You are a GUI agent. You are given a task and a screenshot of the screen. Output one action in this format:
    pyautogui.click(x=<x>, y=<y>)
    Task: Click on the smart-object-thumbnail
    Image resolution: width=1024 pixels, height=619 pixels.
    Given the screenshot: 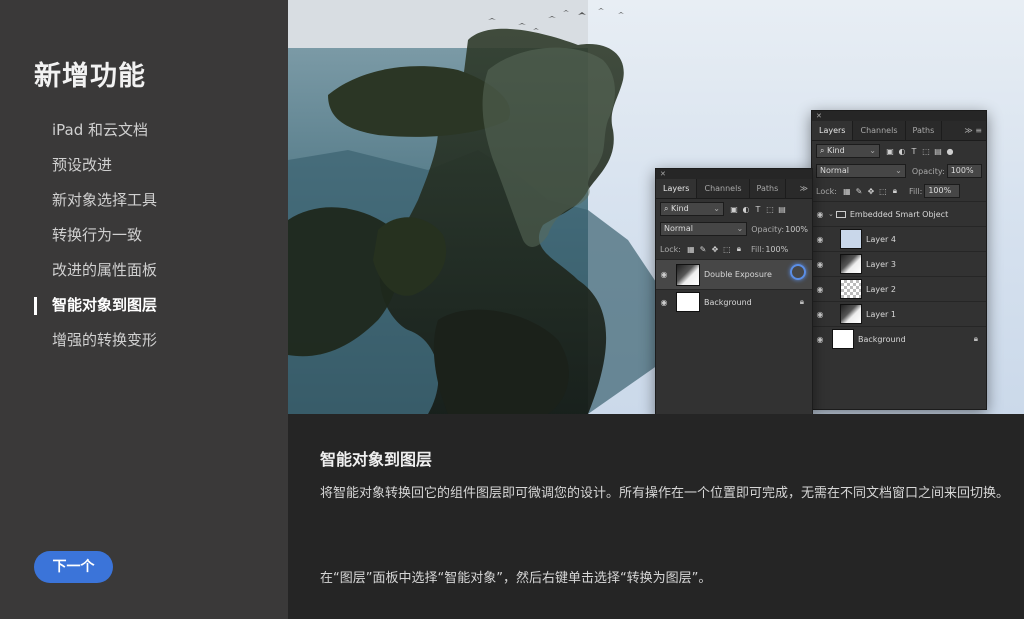 What is the action you would take?
    pyautogui.click(x=688, y=274)
    